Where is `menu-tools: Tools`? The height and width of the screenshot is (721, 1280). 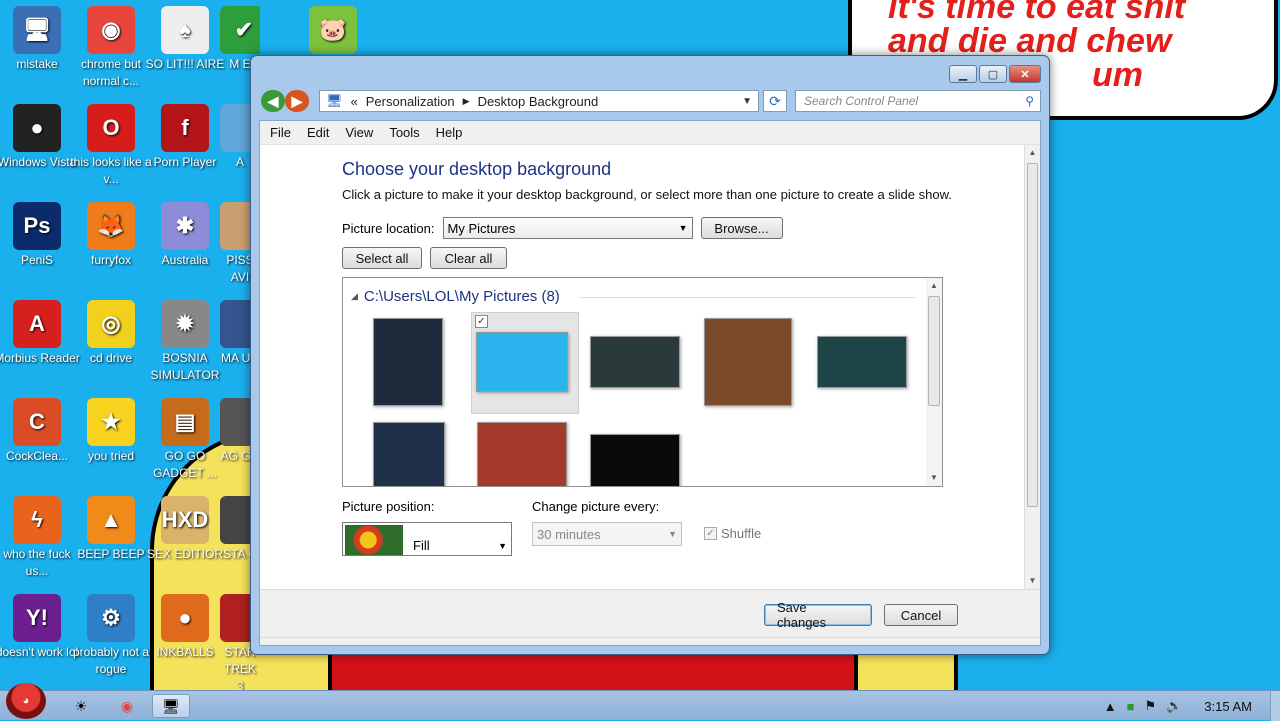
menu-tools: Tools is located at coordinates (404, 132).